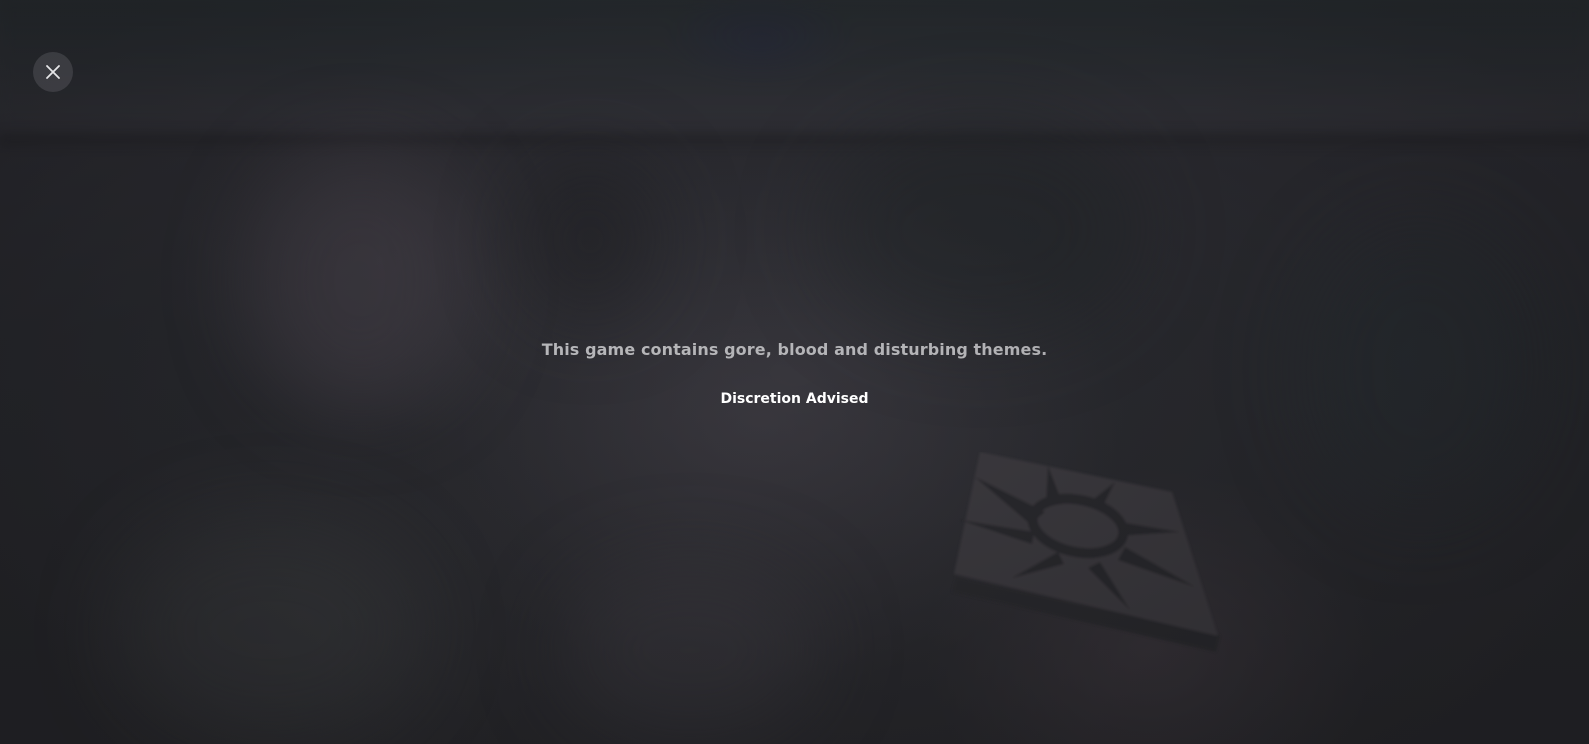 The width and height of the screenshot is (1589, 744). I want to click on close-button, so click(53, 72).